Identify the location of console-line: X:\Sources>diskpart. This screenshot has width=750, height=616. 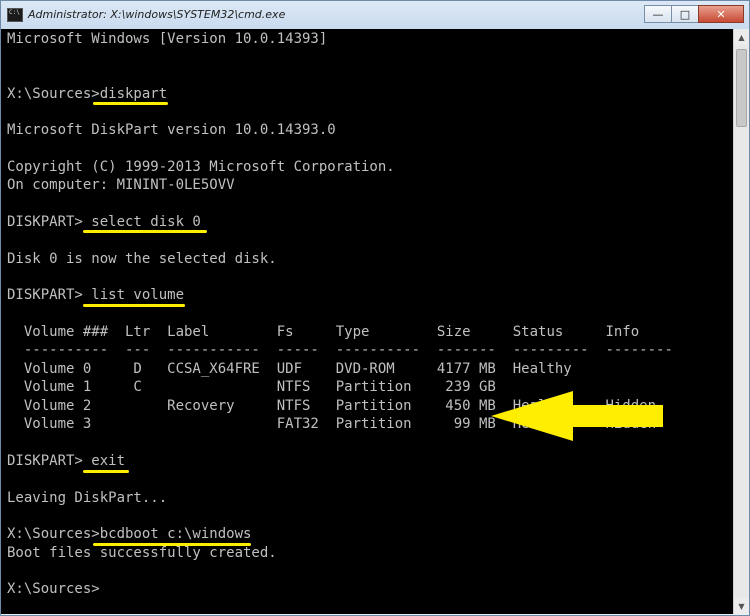
(87, 94).